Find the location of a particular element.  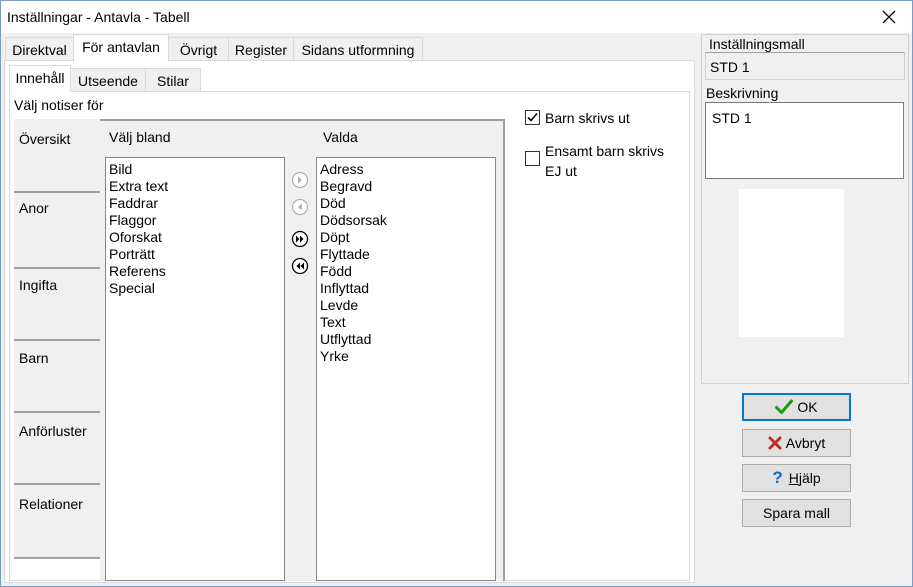

list-item: Utflyttad is located at coordinates (406, 339).